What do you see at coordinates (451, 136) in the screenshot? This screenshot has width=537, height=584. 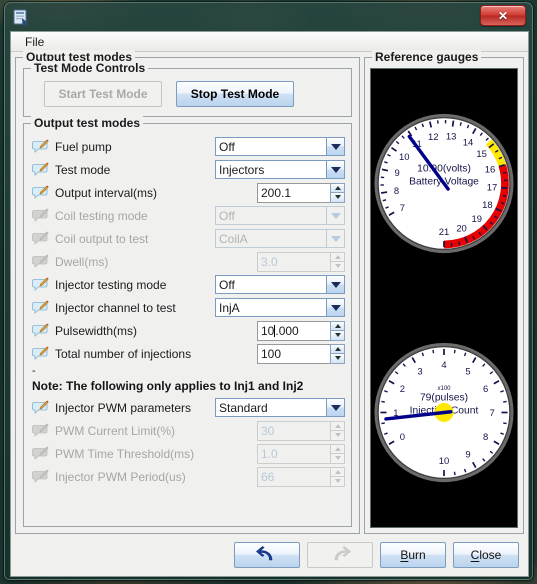 I see `svg-text: 13` at bounding box center [451, 136].